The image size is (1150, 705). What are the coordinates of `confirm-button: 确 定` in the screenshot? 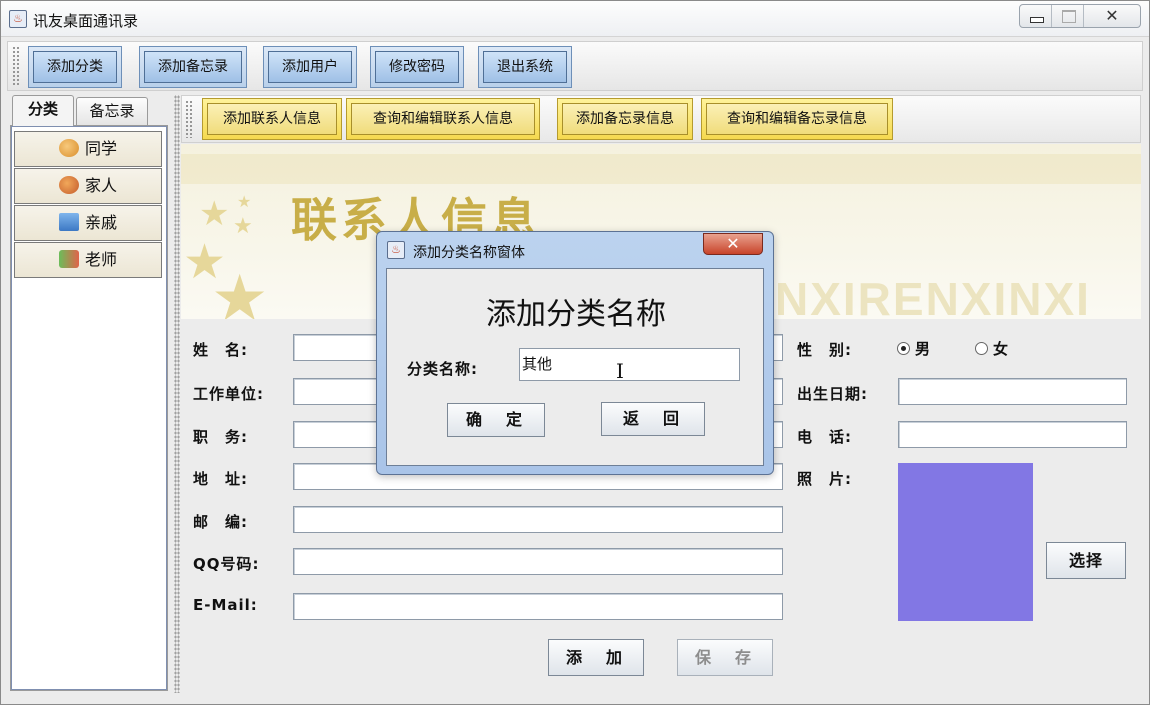 It's located at (496, 420).